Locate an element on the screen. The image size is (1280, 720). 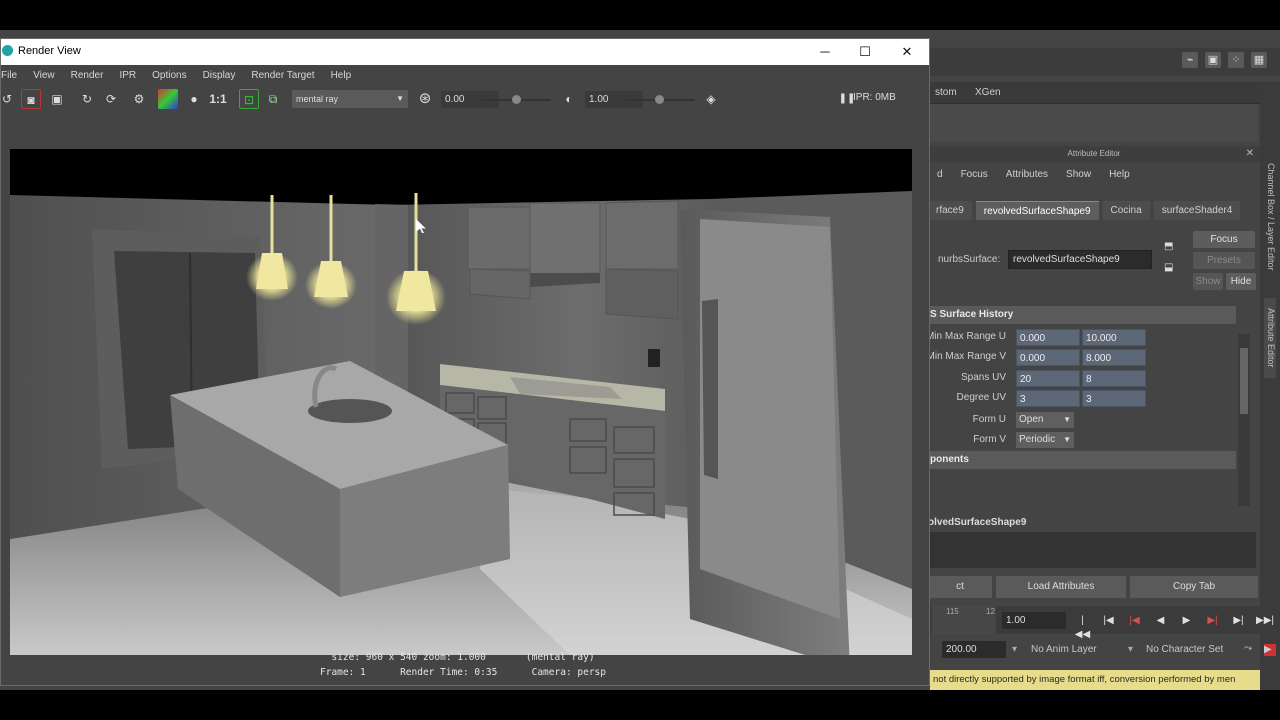
attr-field-1: 20 is located at coordinates (1048, 378).